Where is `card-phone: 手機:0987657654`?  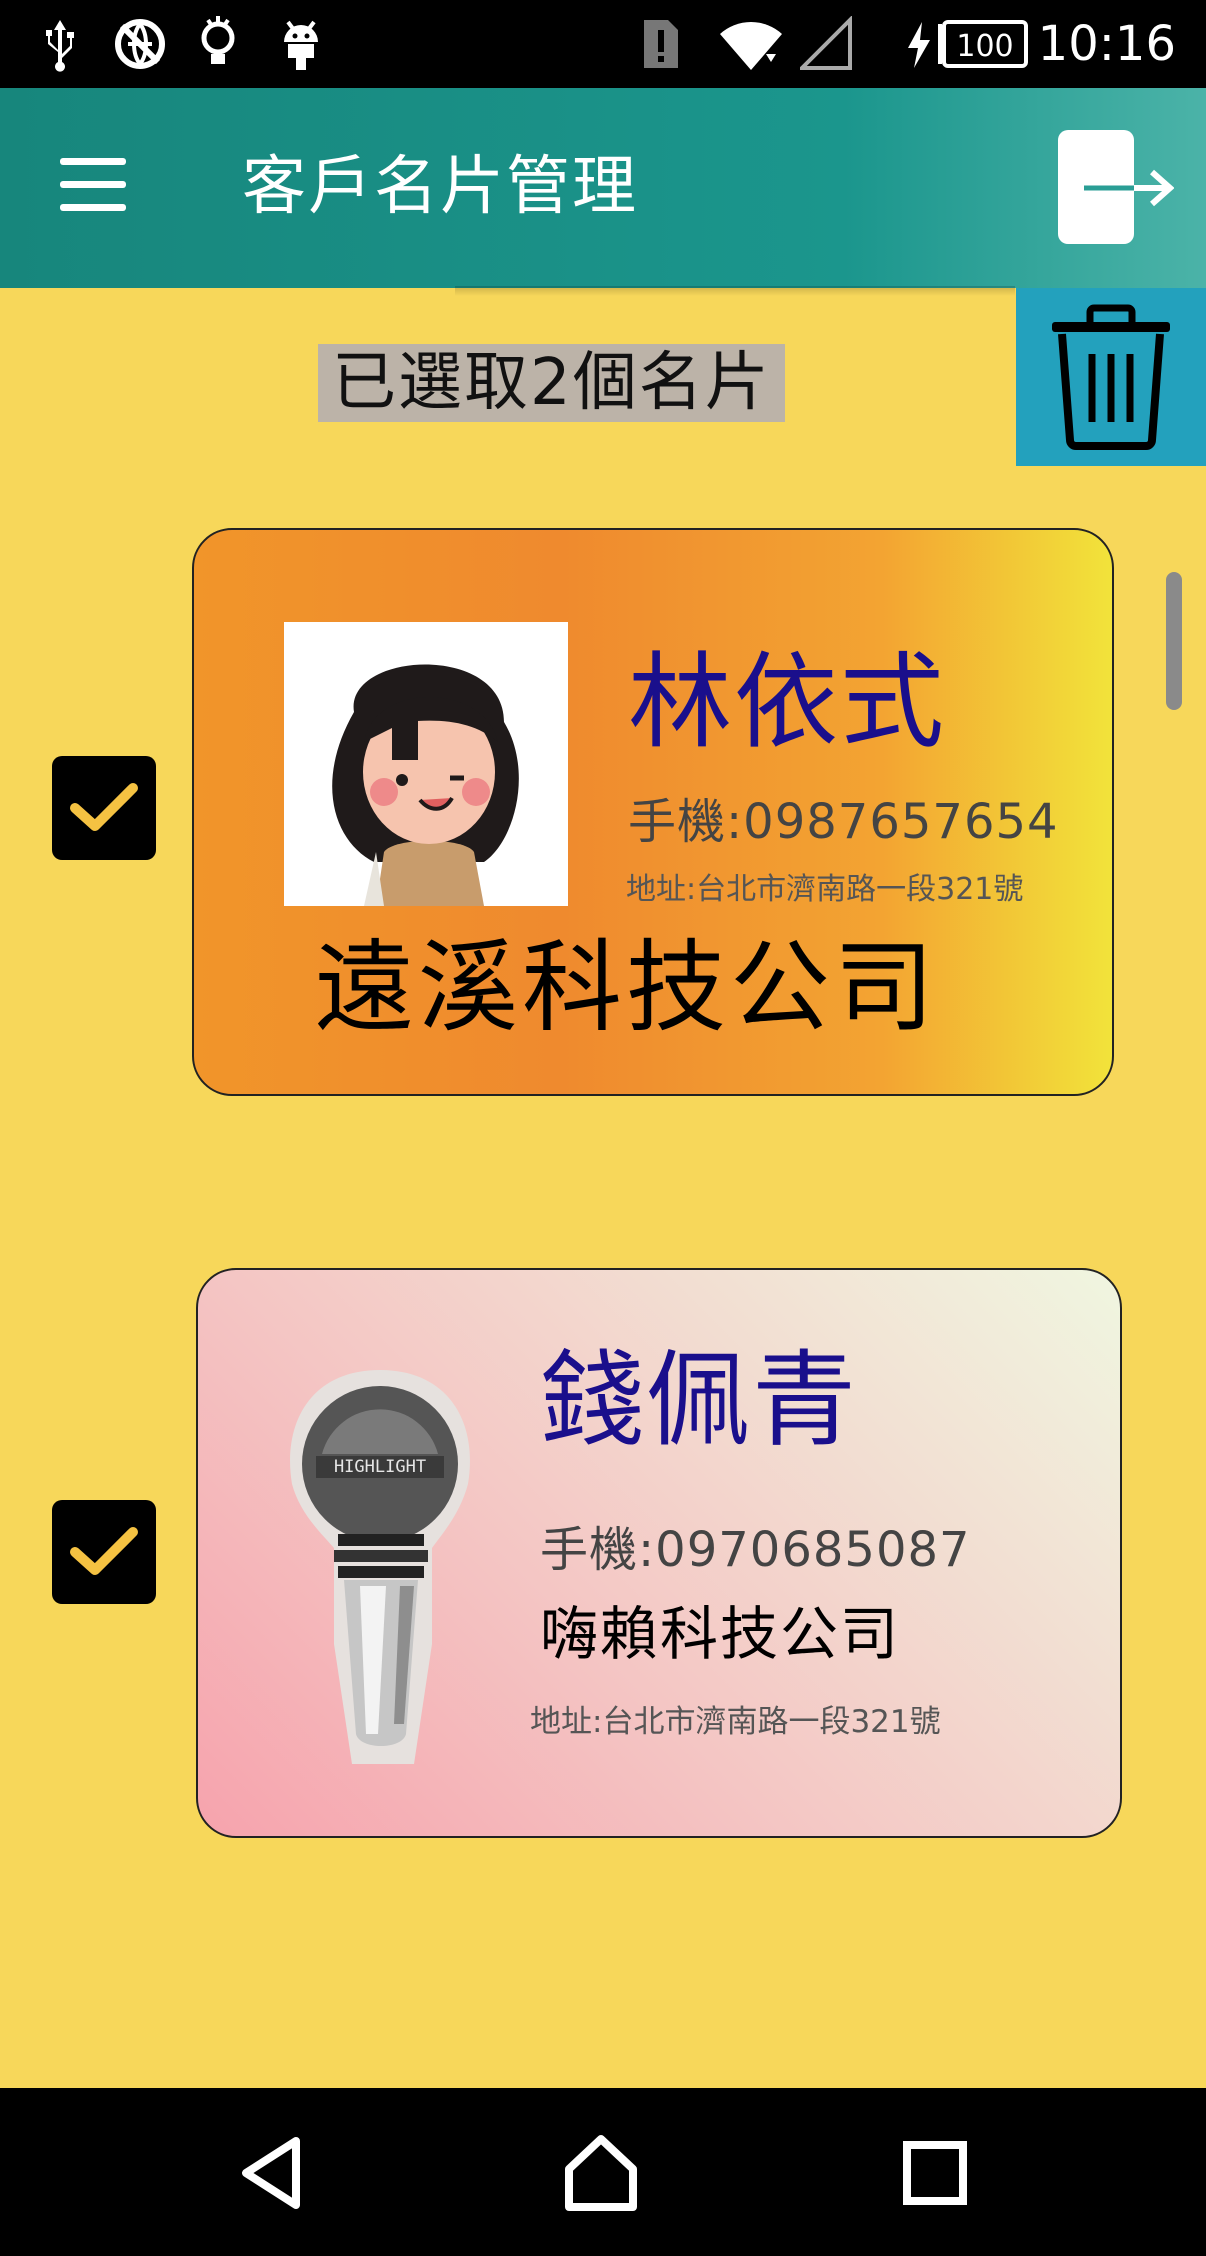
card-phone: 手機:0987657654 is located at coordinates (843, 822).